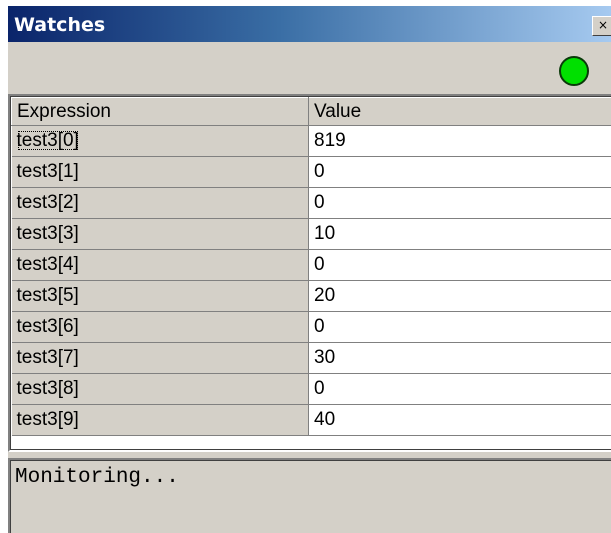 This screenshot has width=611, height=533. I want to click on value-cell: 20, so click(459, 296).